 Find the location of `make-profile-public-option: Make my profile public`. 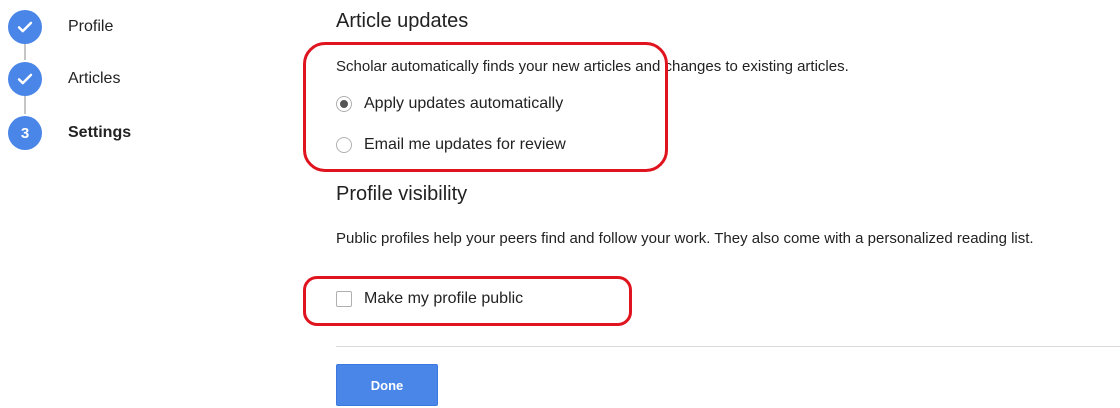

make-profile-public-option: Make my profile public is located at coordinates (429, 299).